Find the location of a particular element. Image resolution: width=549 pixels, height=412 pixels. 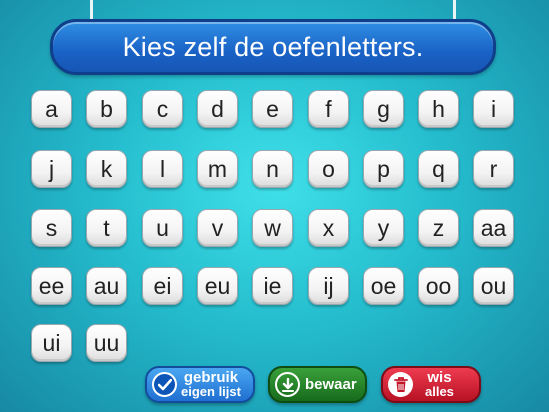

letter-tile: ui is located at coordinates (51, 343).